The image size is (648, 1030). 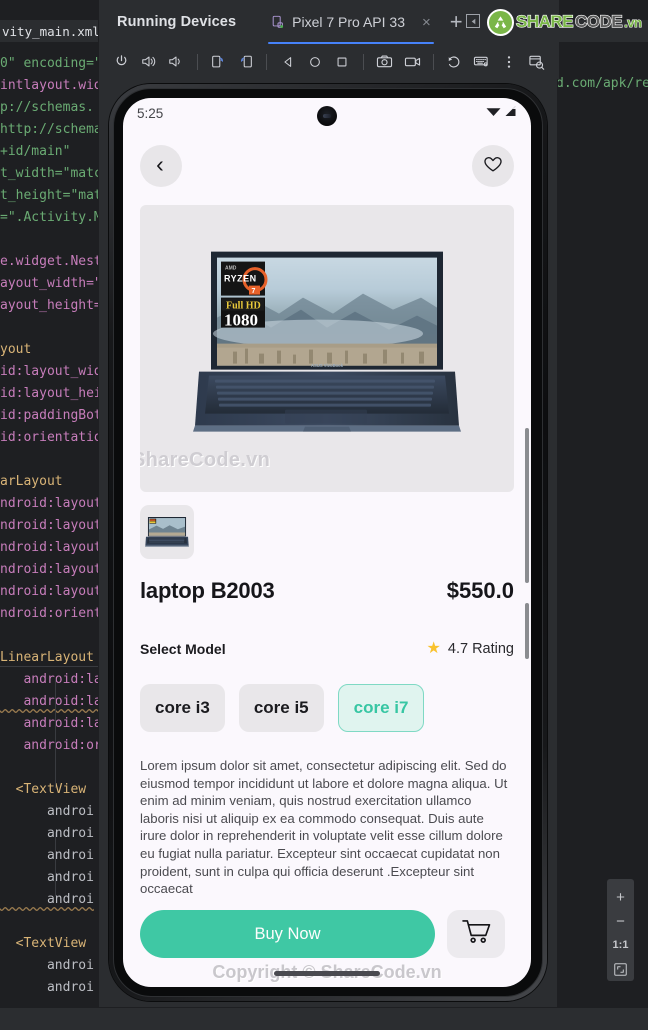 I want to click on back-button: ‹, so click(x=161, y=166).